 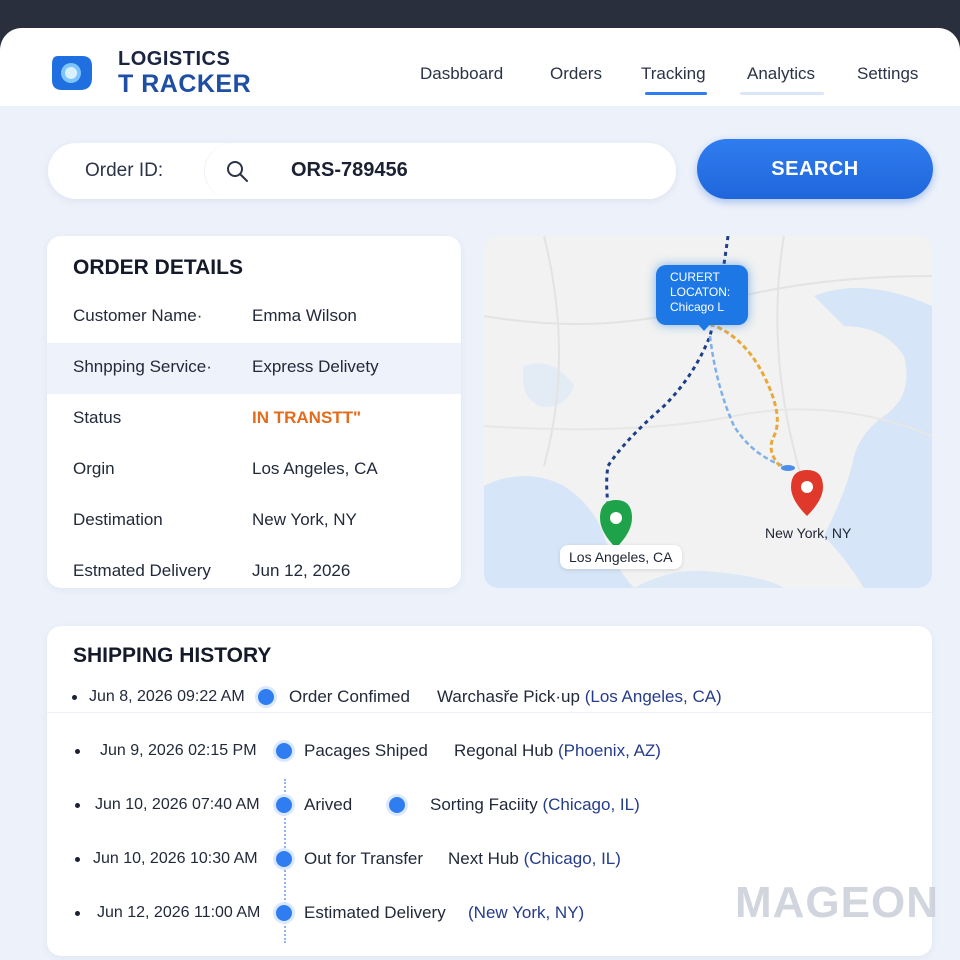 What do you see at coordinates (673, 74) in the screenshot?
I see `nav-tracking: Tracking` at bounding box center [673, 74].